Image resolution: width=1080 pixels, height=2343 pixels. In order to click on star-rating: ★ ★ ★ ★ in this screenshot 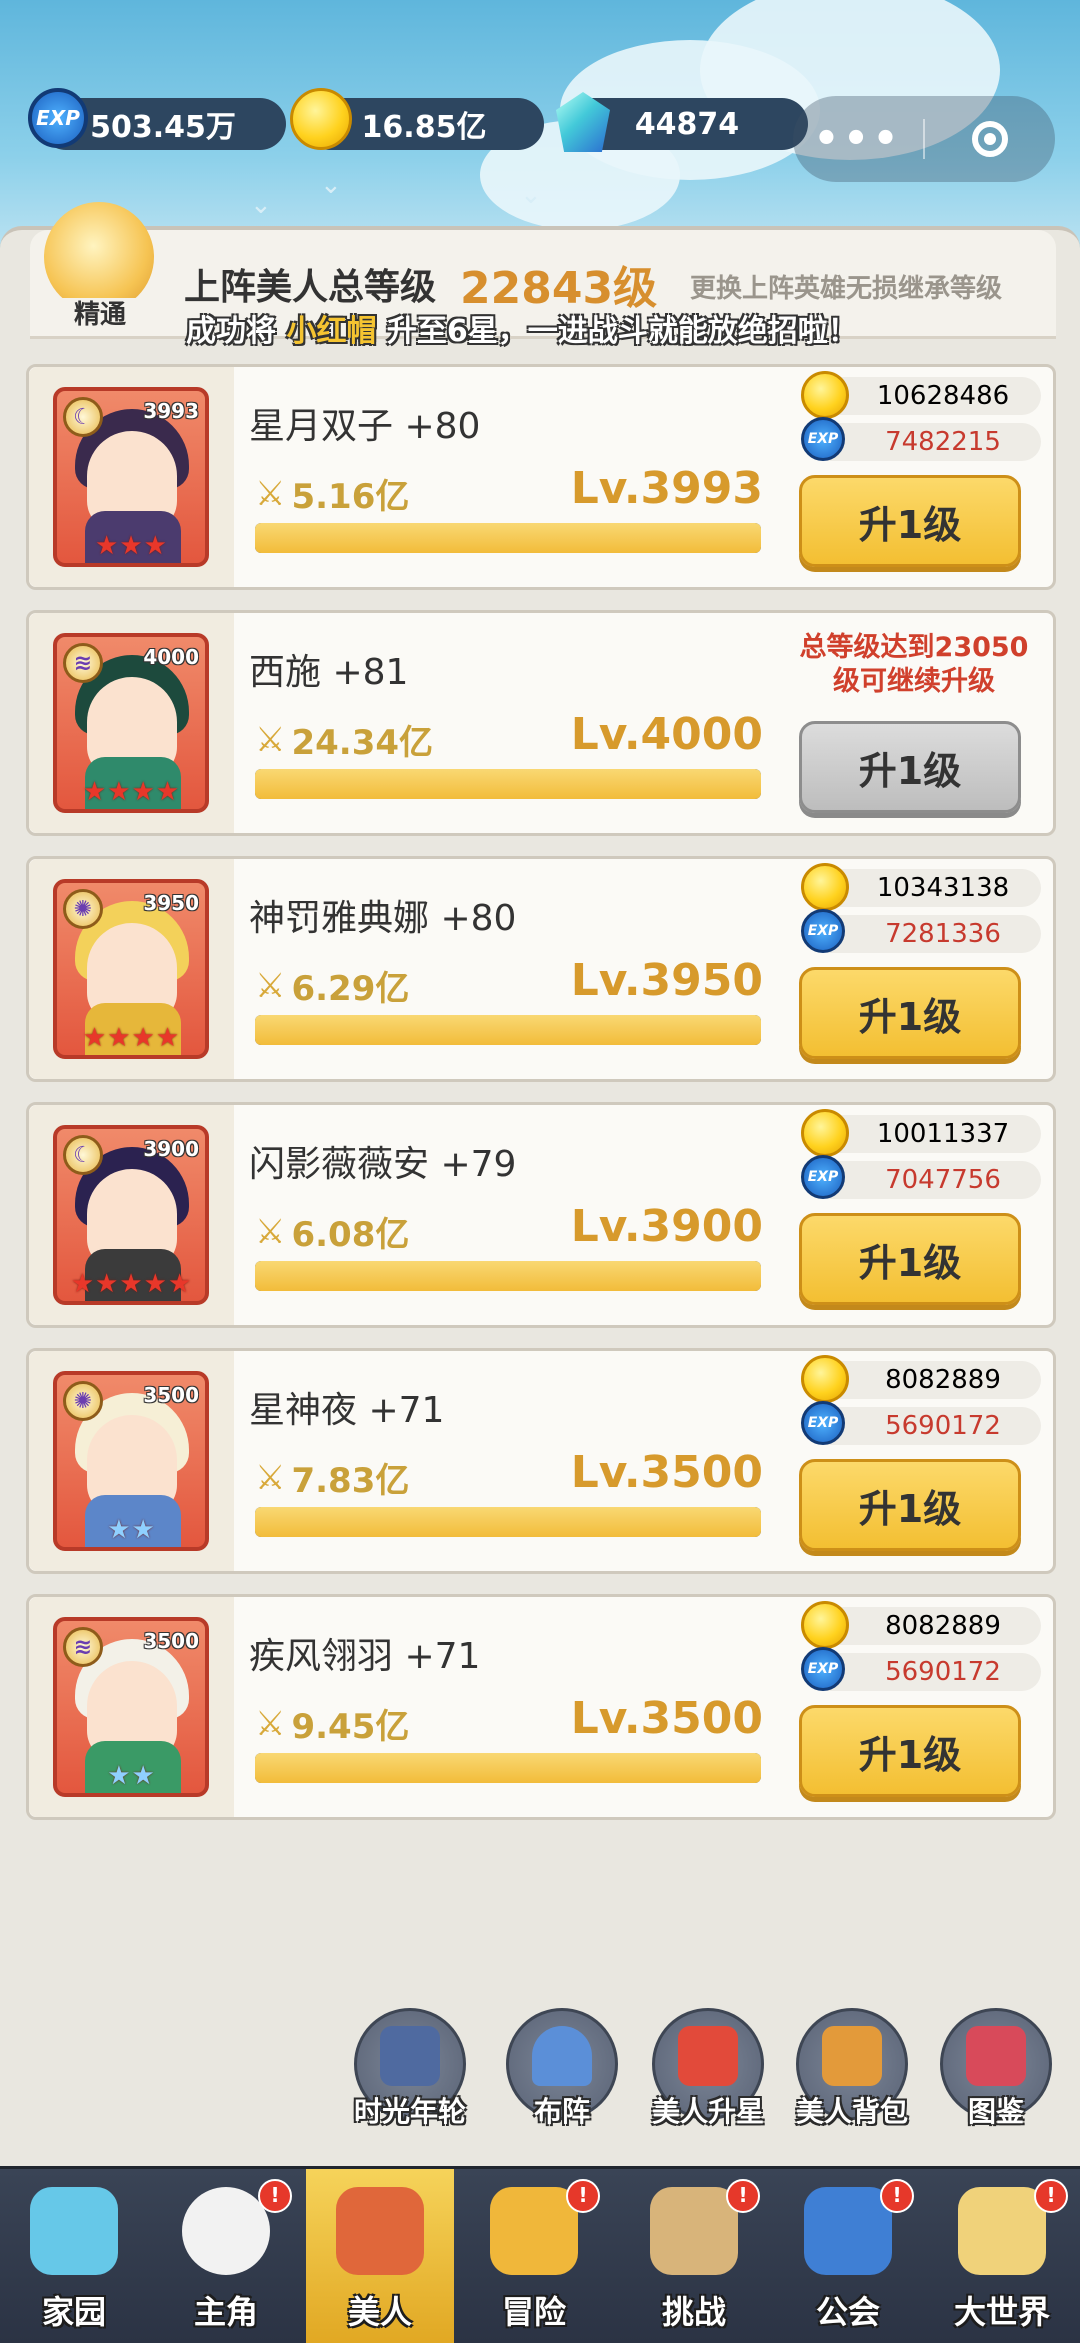, I will do `click(131, 1038)`.